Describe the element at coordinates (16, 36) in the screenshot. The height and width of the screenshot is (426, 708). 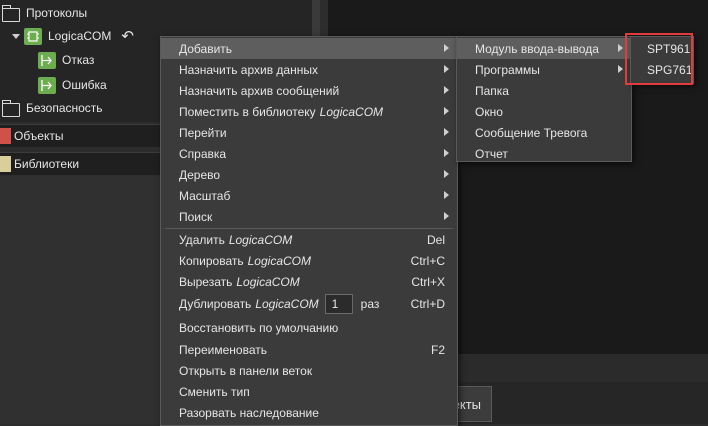
I see `chevron-down-icon` at that location.